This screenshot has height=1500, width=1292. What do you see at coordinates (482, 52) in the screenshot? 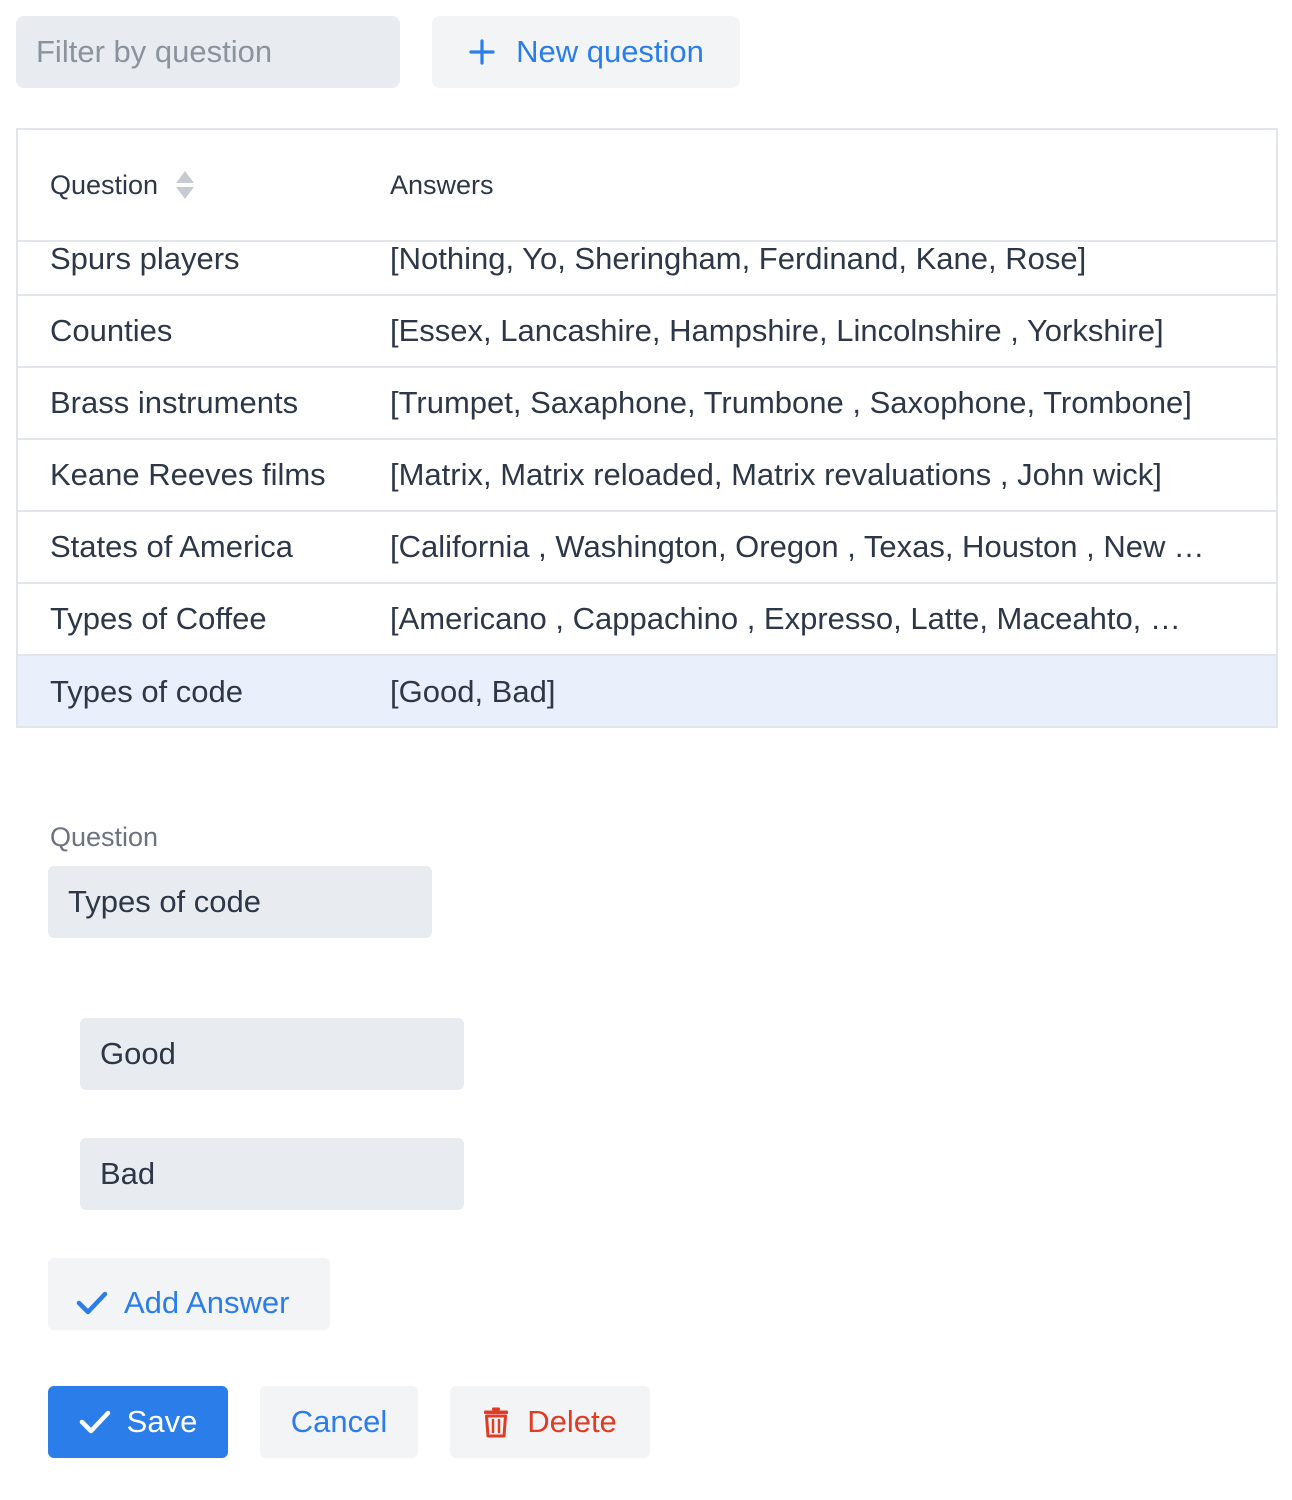
I see `plus-icon` at bounding box center [482, 52].